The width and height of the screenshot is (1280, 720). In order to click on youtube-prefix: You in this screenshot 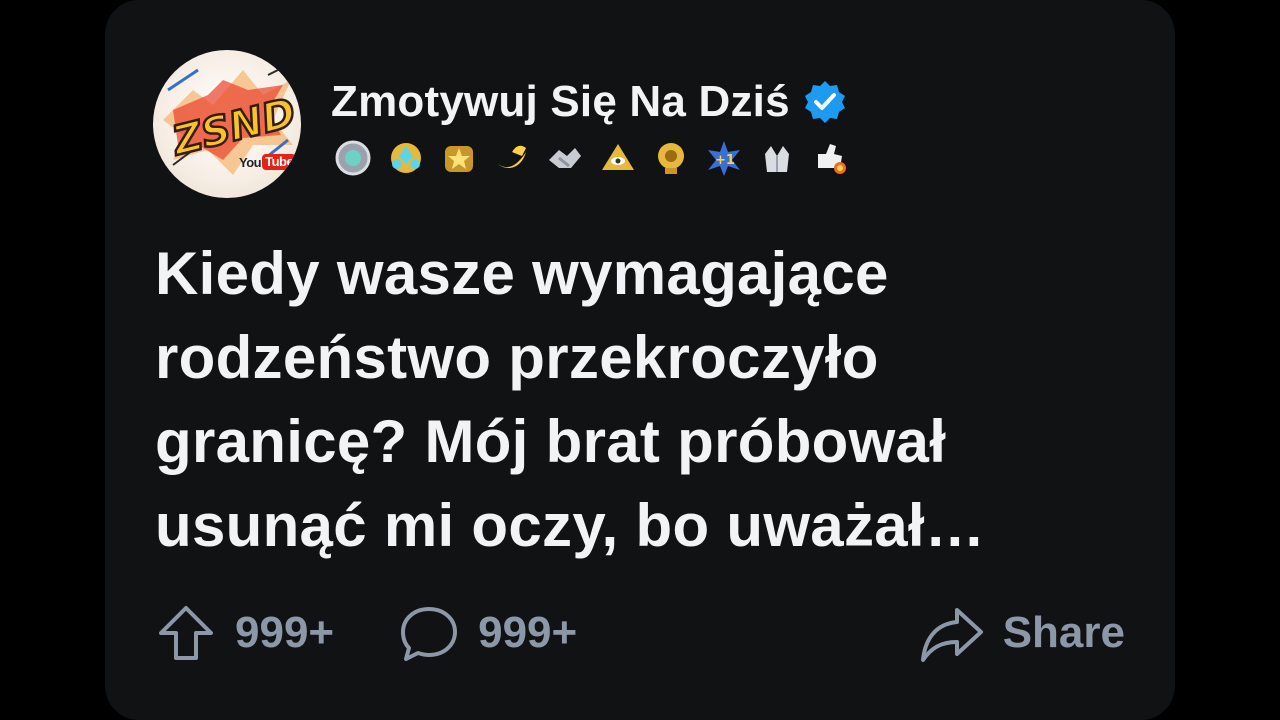, I will do `click(250, 162)`.